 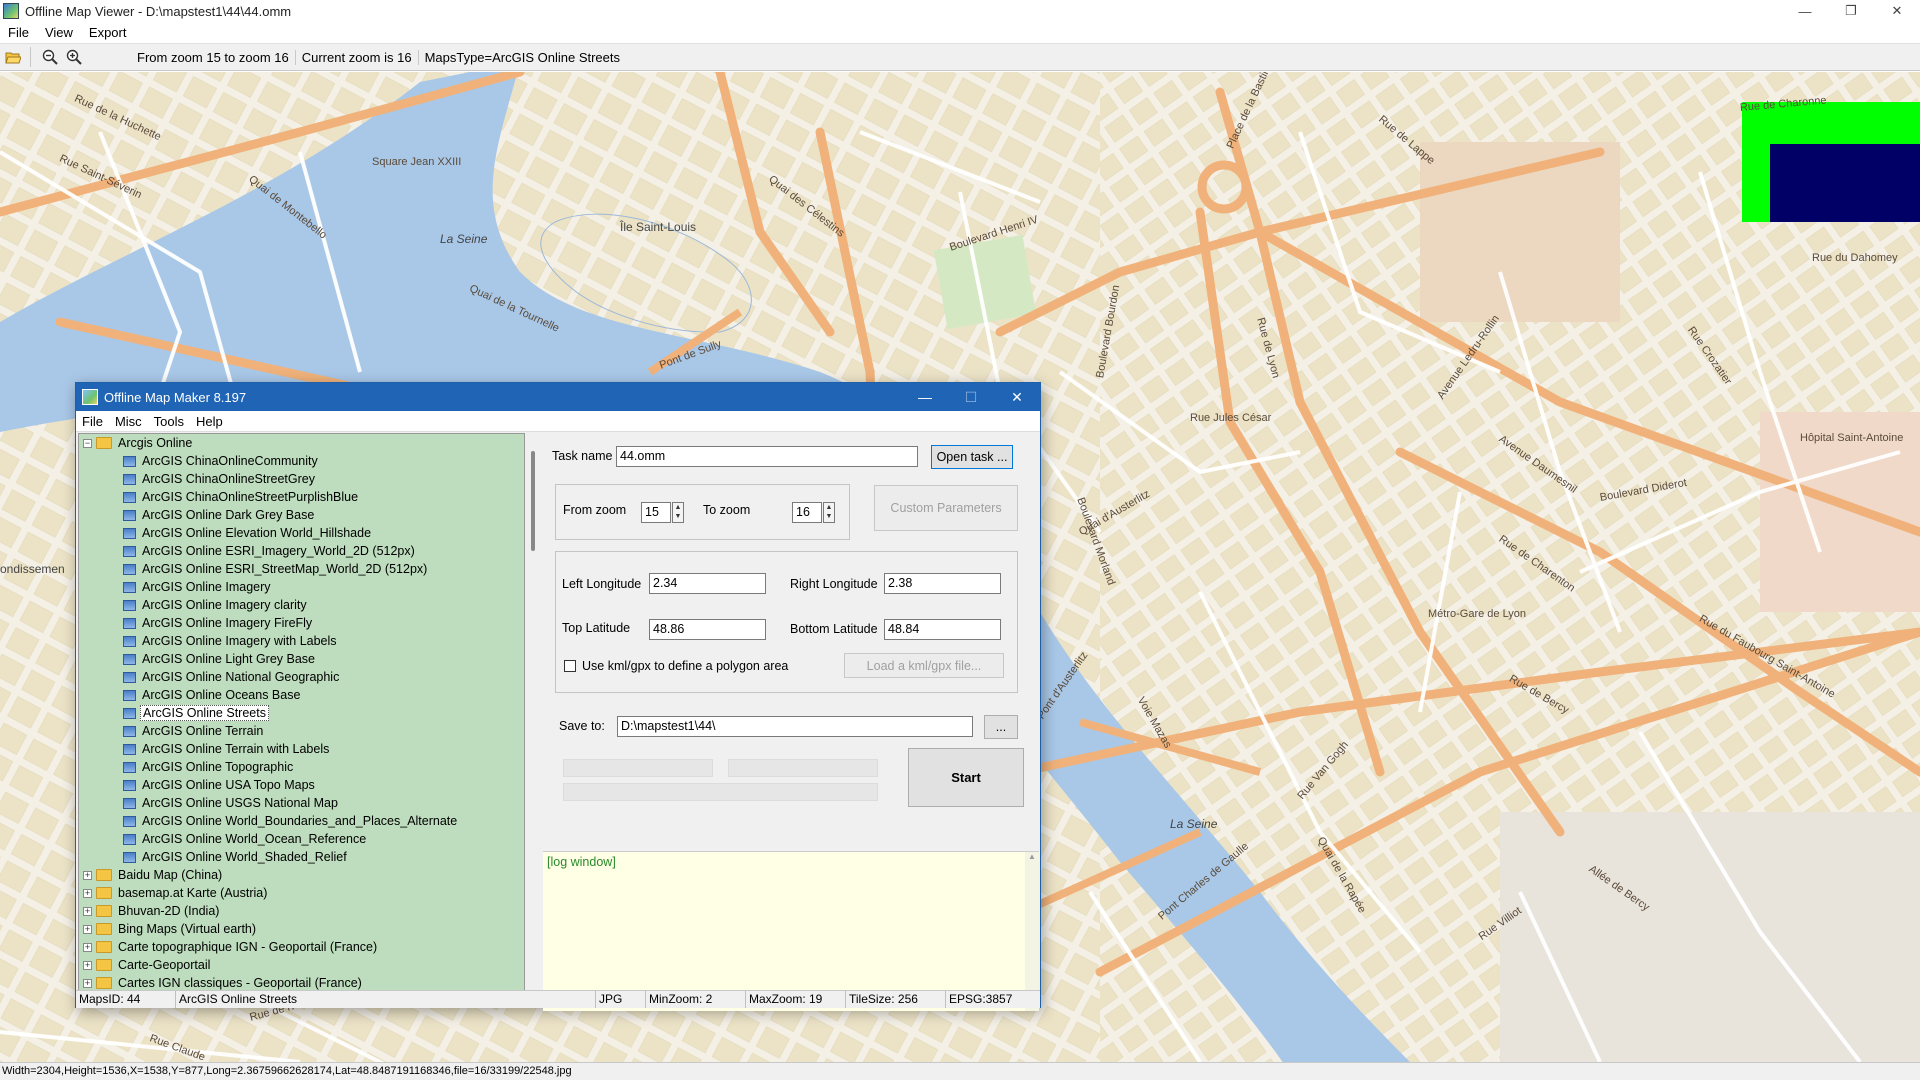 I want to click on close-button: ✕, so click(x=1897, y=11).